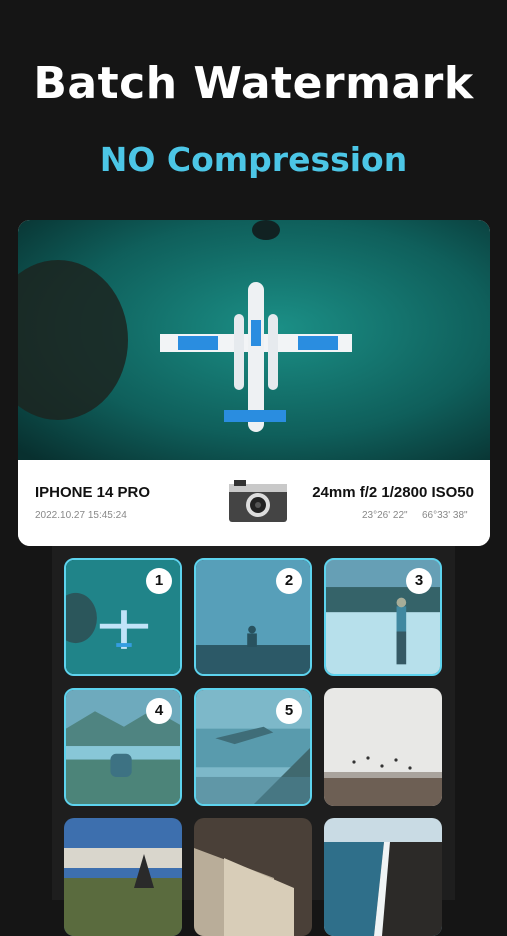  I want to click on capture-datetime: 2022.10.27 15:45:24, so click(81, 515).